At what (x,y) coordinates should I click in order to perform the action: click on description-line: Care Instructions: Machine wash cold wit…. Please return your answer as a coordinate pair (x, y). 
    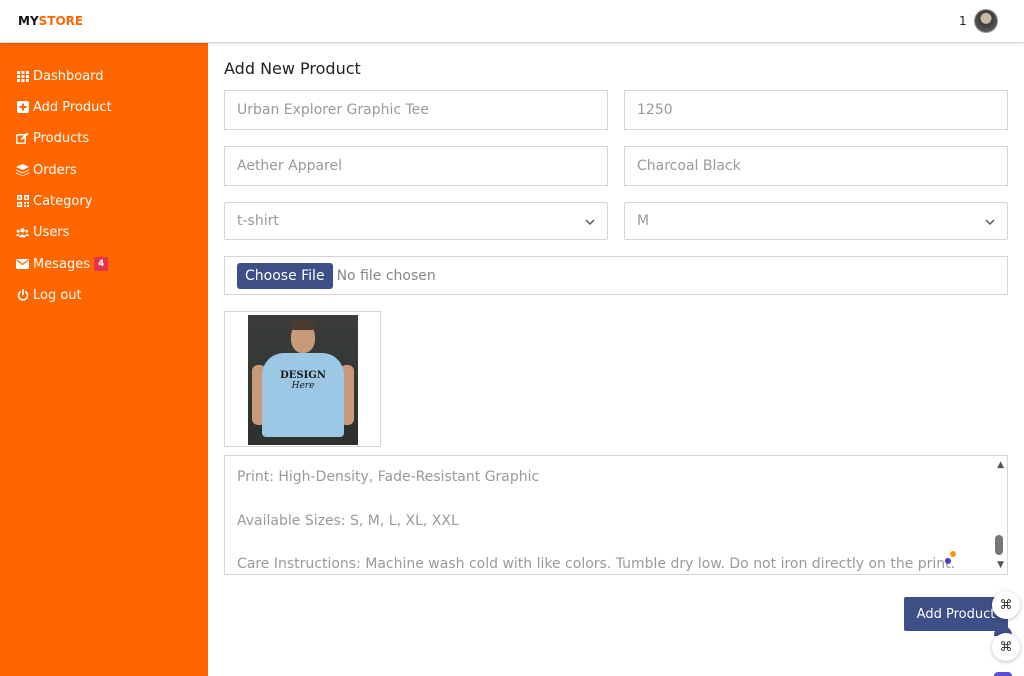
    Looking at the image, I should click on (596, 564).